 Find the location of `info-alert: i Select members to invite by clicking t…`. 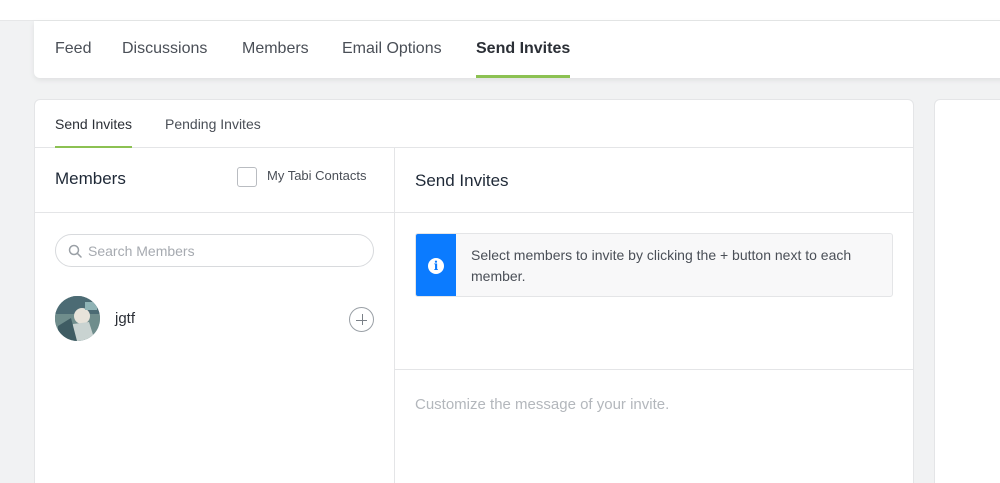

info-alert: i Select members to invite by clicking t… is located at coordinates (654, 265).